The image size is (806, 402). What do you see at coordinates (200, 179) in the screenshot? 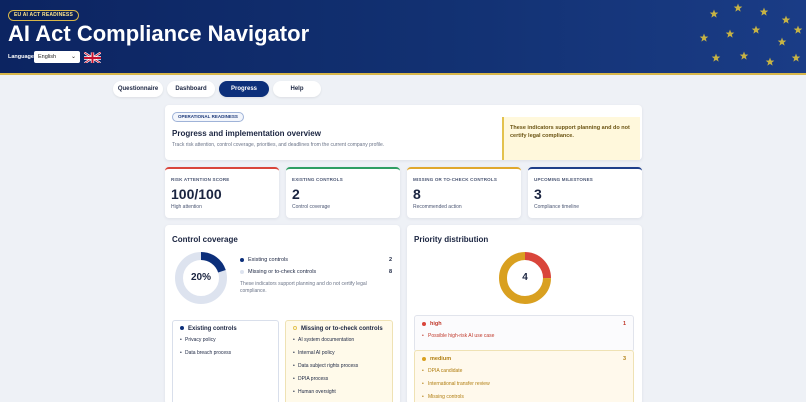
I see `stat-label: RISK ATTENTION SCORE` at bounding box center [200, 179].